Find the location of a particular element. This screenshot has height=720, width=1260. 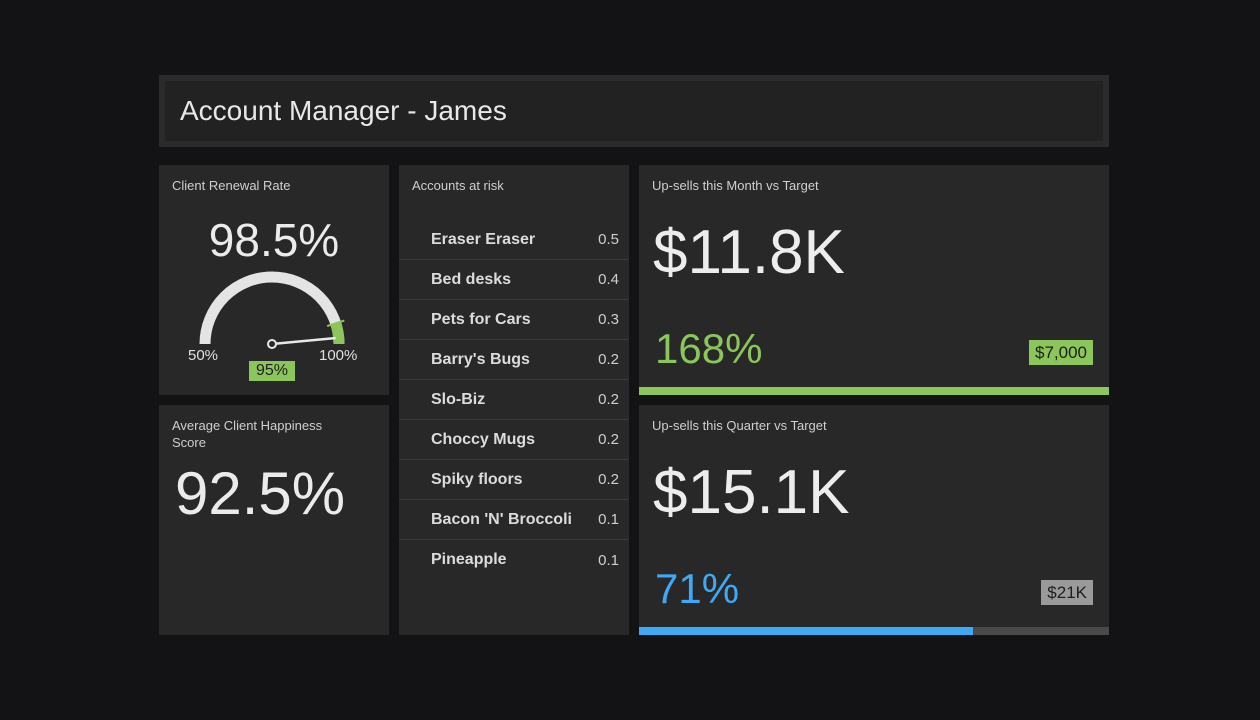

risk-list-item: Pets for Cars 0.3 is located at coordinates (514, 320).